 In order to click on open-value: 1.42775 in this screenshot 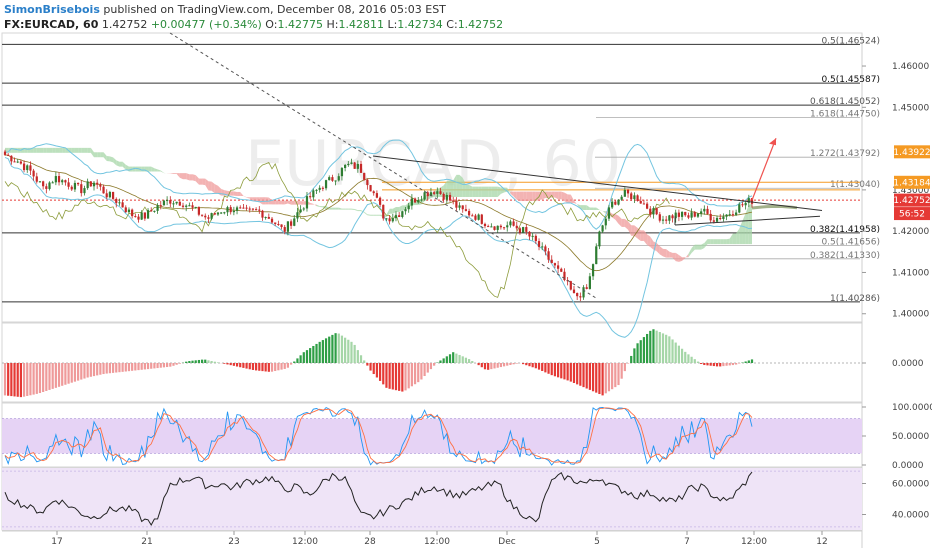, I will do `click(300, 24)`.